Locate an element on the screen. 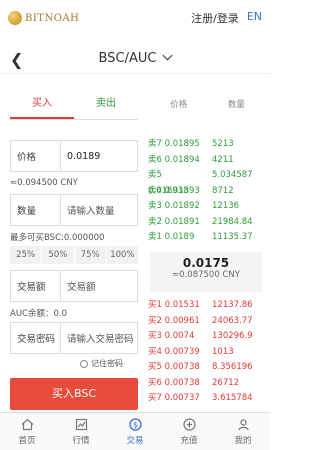 This screenshot has width=320, height=450. amount-label: 交易额 is located at coordinates (36, 286).